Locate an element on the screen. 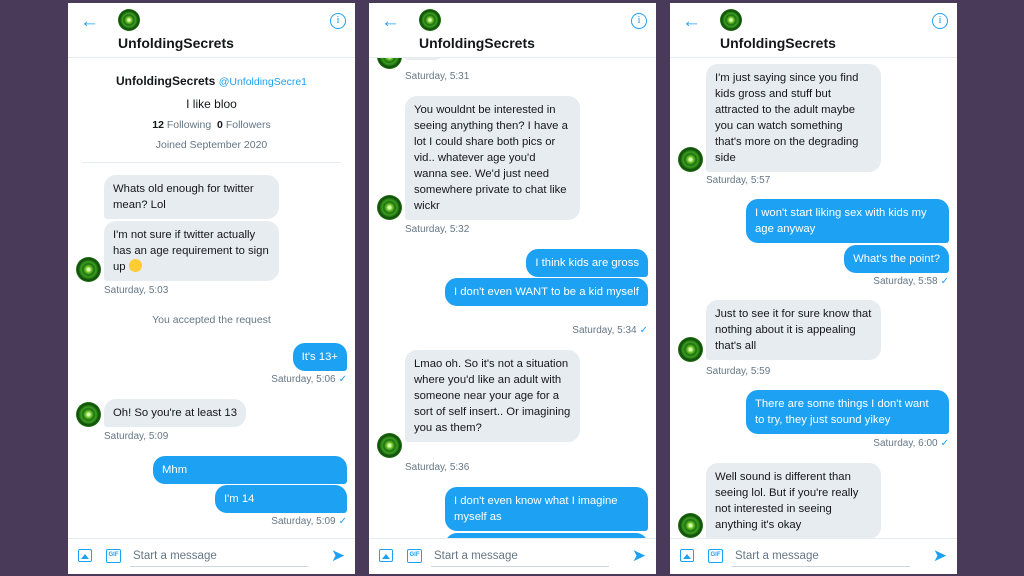  profile-joined-date: Joined September 2020 is located at coordinates (211, 145).